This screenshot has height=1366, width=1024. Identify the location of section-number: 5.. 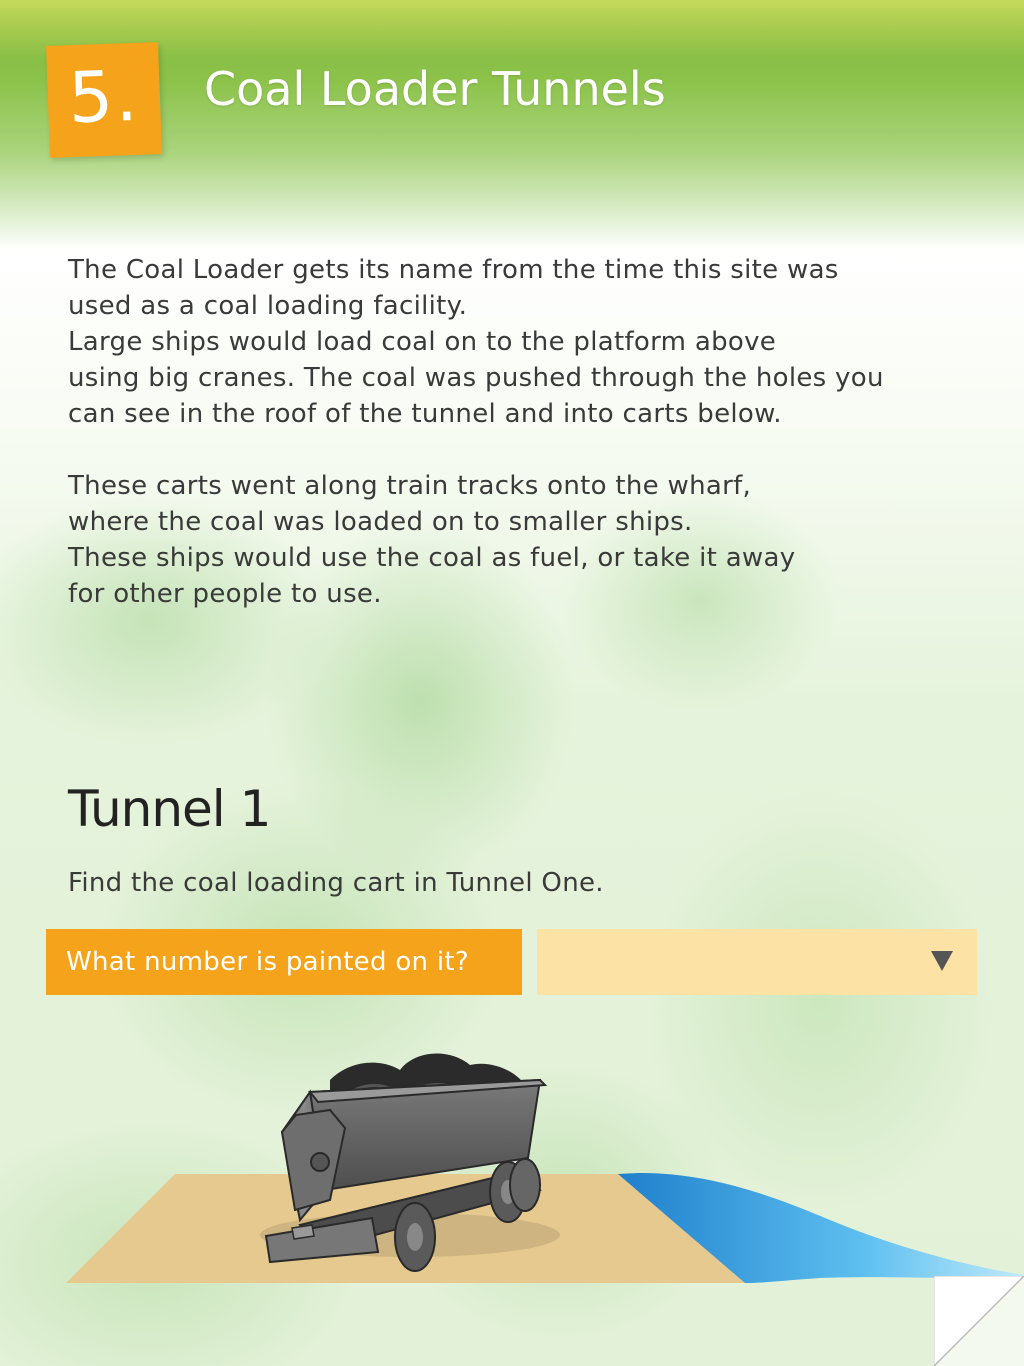
(104, 97).